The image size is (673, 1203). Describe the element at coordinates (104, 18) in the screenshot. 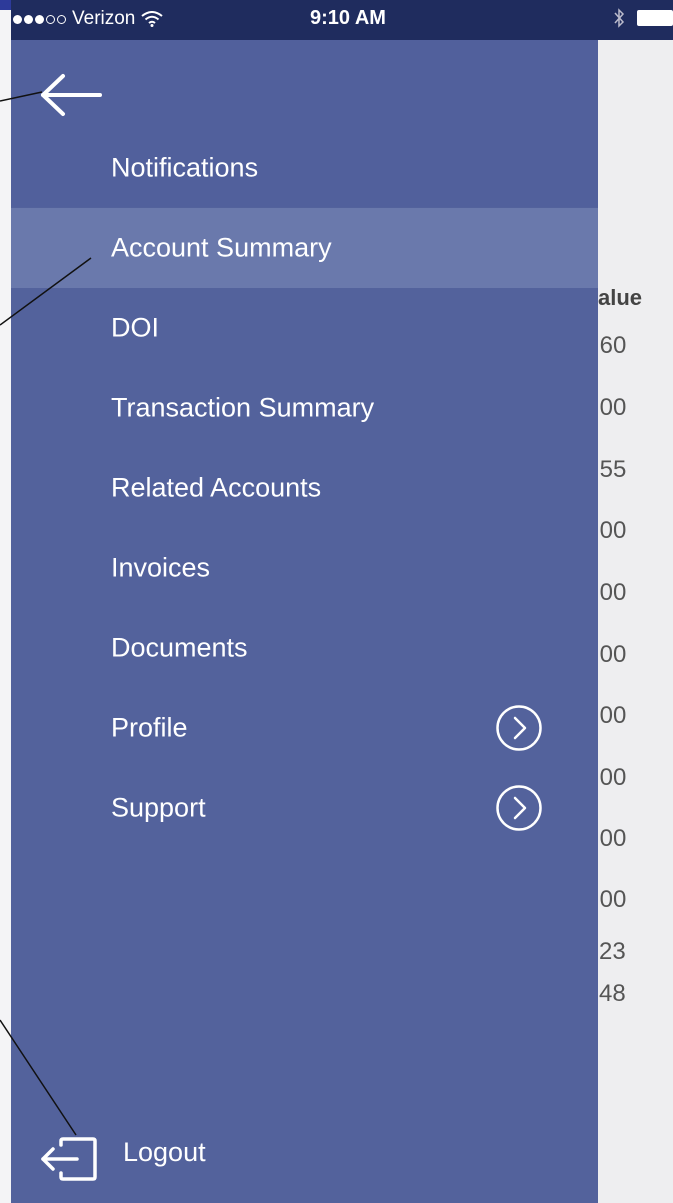

I see `carrier-label: Verizon` at that location.